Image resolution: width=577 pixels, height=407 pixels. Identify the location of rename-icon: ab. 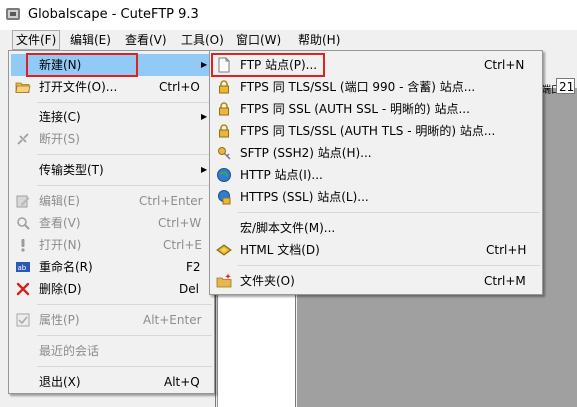
(23, 267).